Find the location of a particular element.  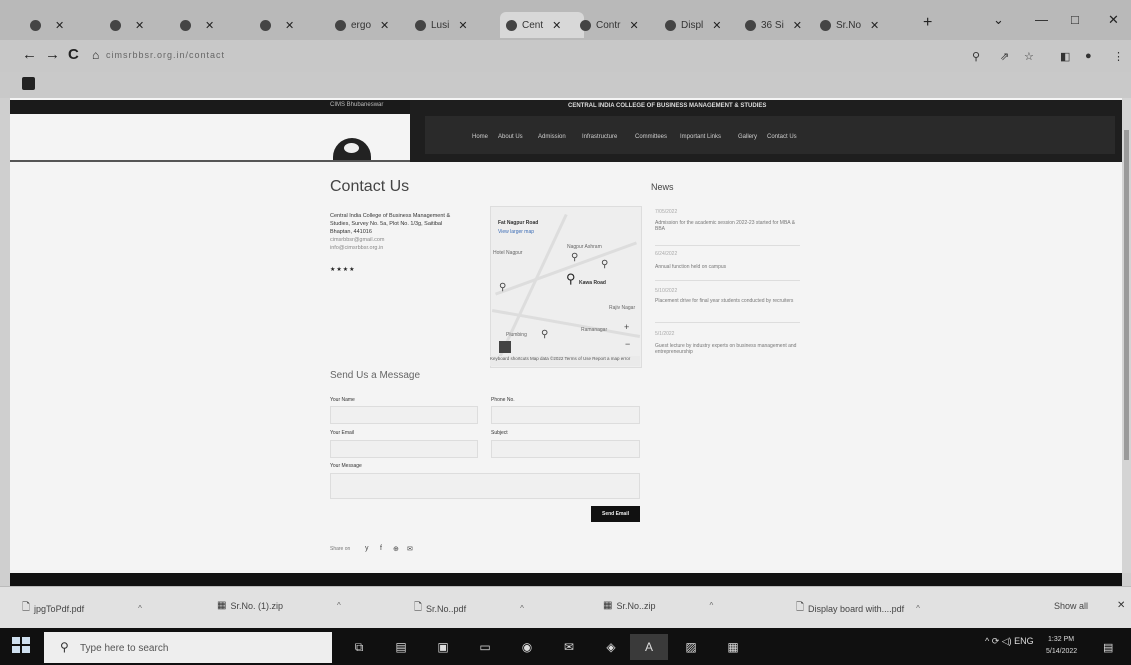

browser-tab: ergo ✕ is located at coordinates (371, 25).